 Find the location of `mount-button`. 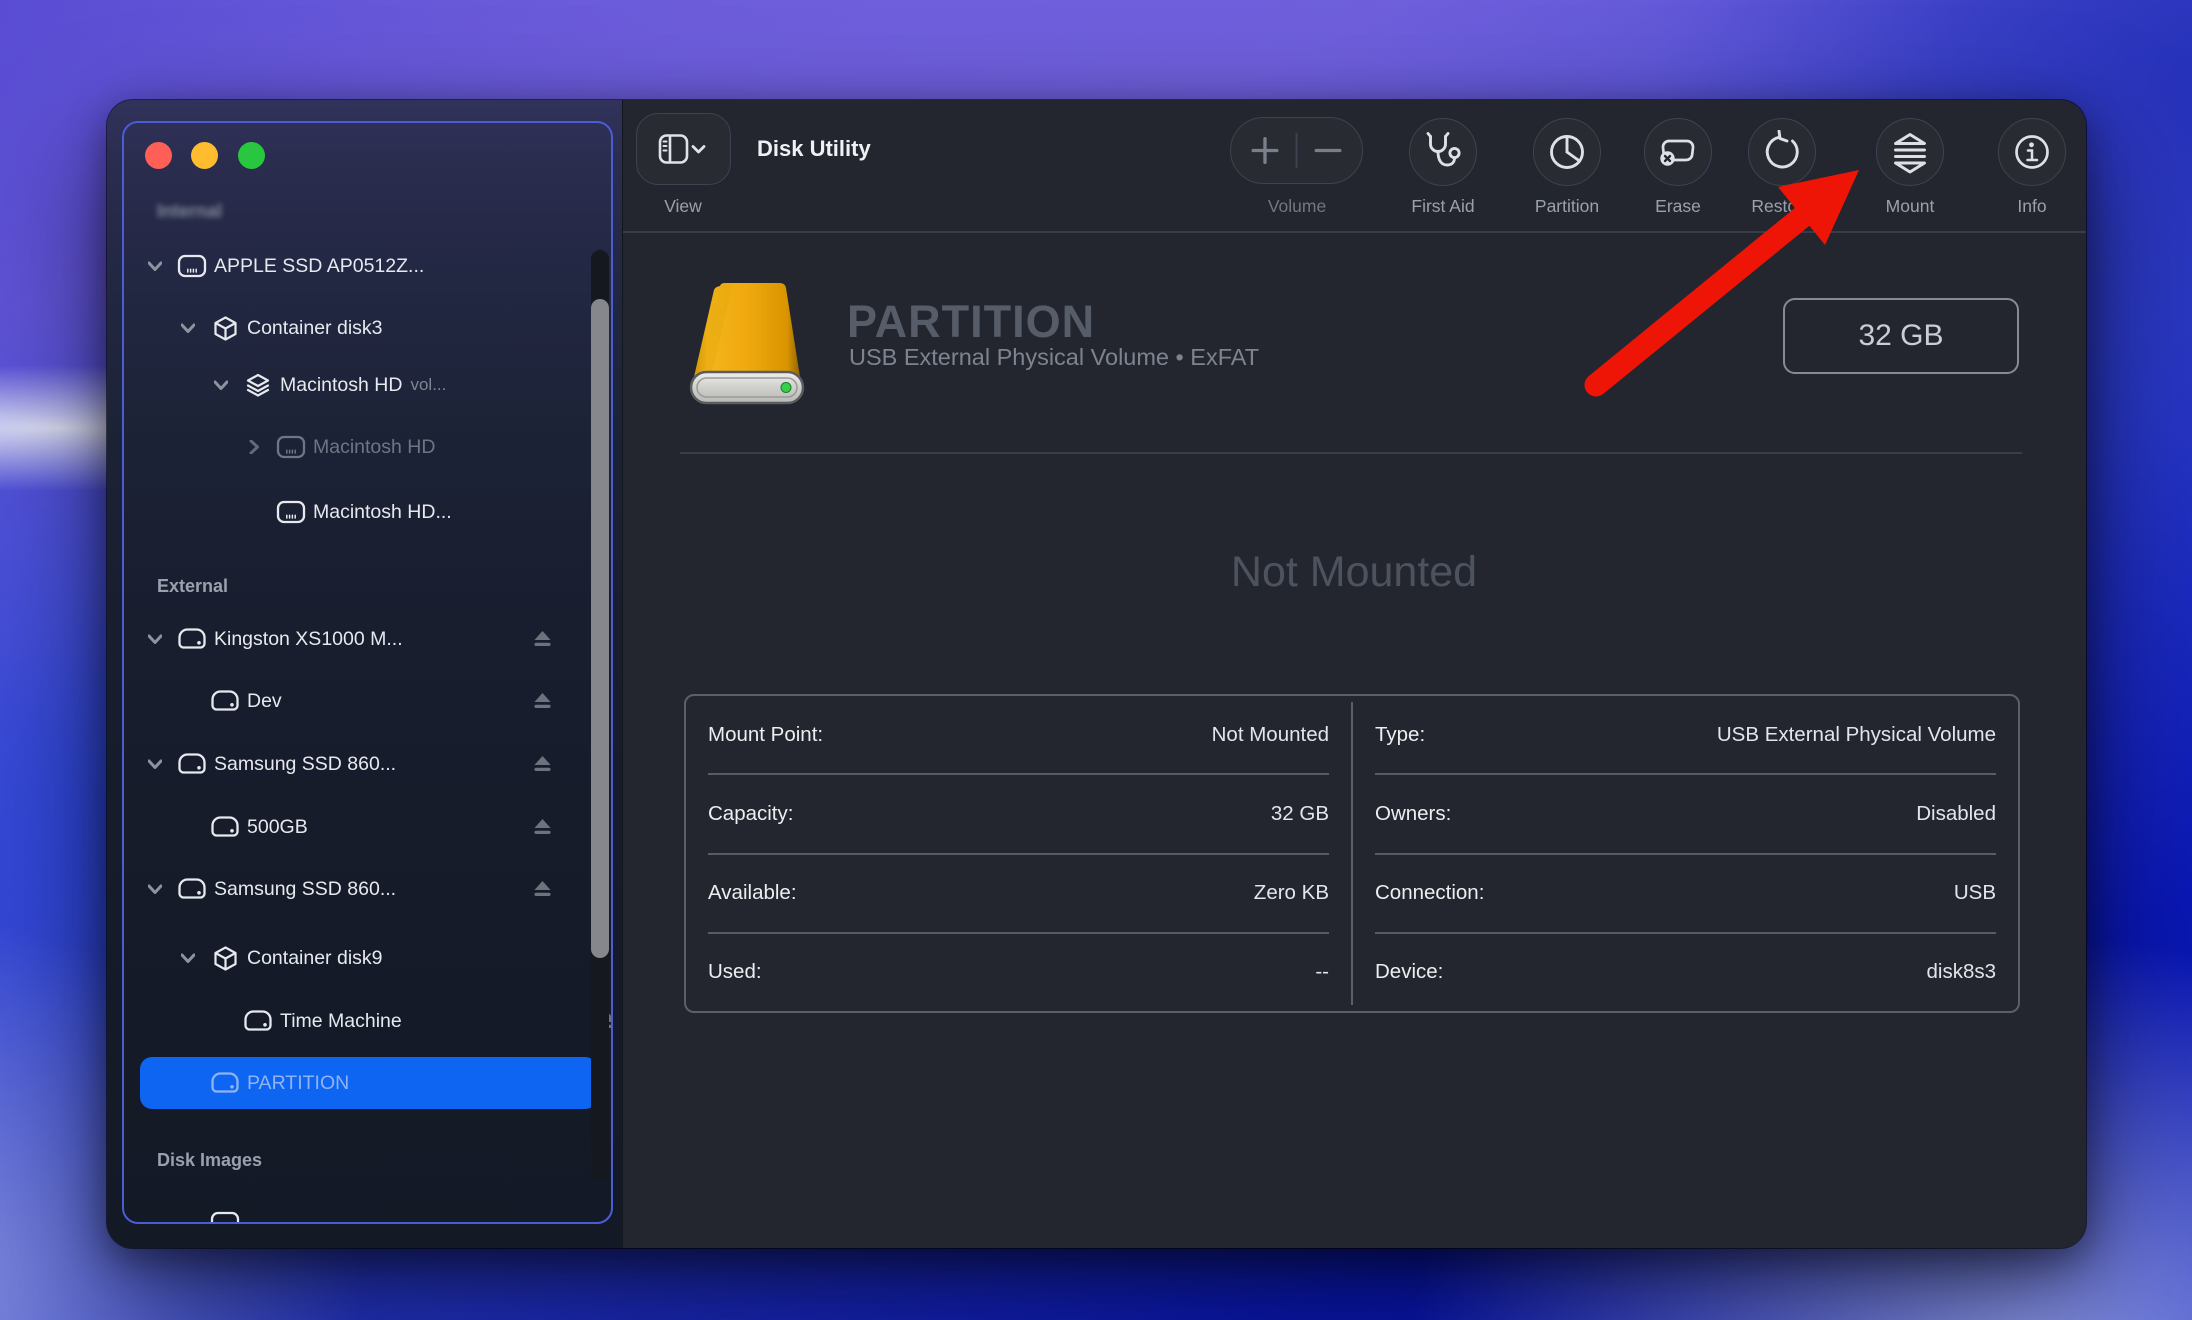

mount-button is located at coordinates (1910, 152).